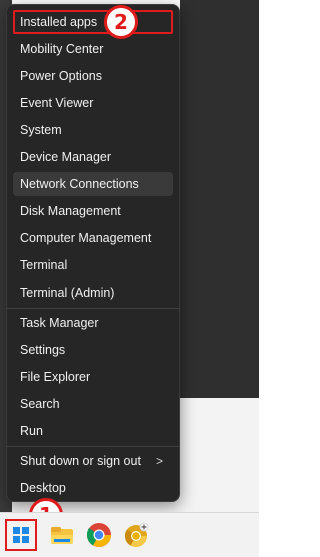 This screenshot has width=320, height=557. I want to click on menu-item-network-connections: Network Connections, so click(93, 184).